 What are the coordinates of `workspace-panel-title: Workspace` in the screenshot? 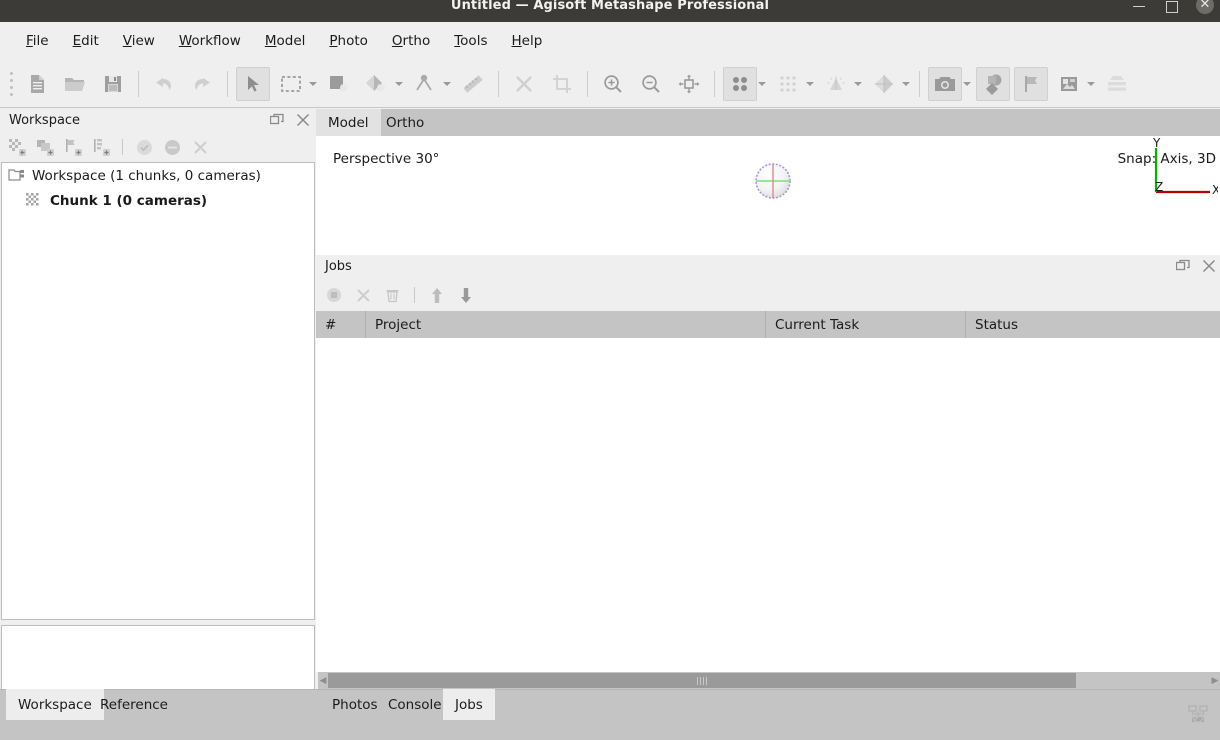 It's located at (158, 120).